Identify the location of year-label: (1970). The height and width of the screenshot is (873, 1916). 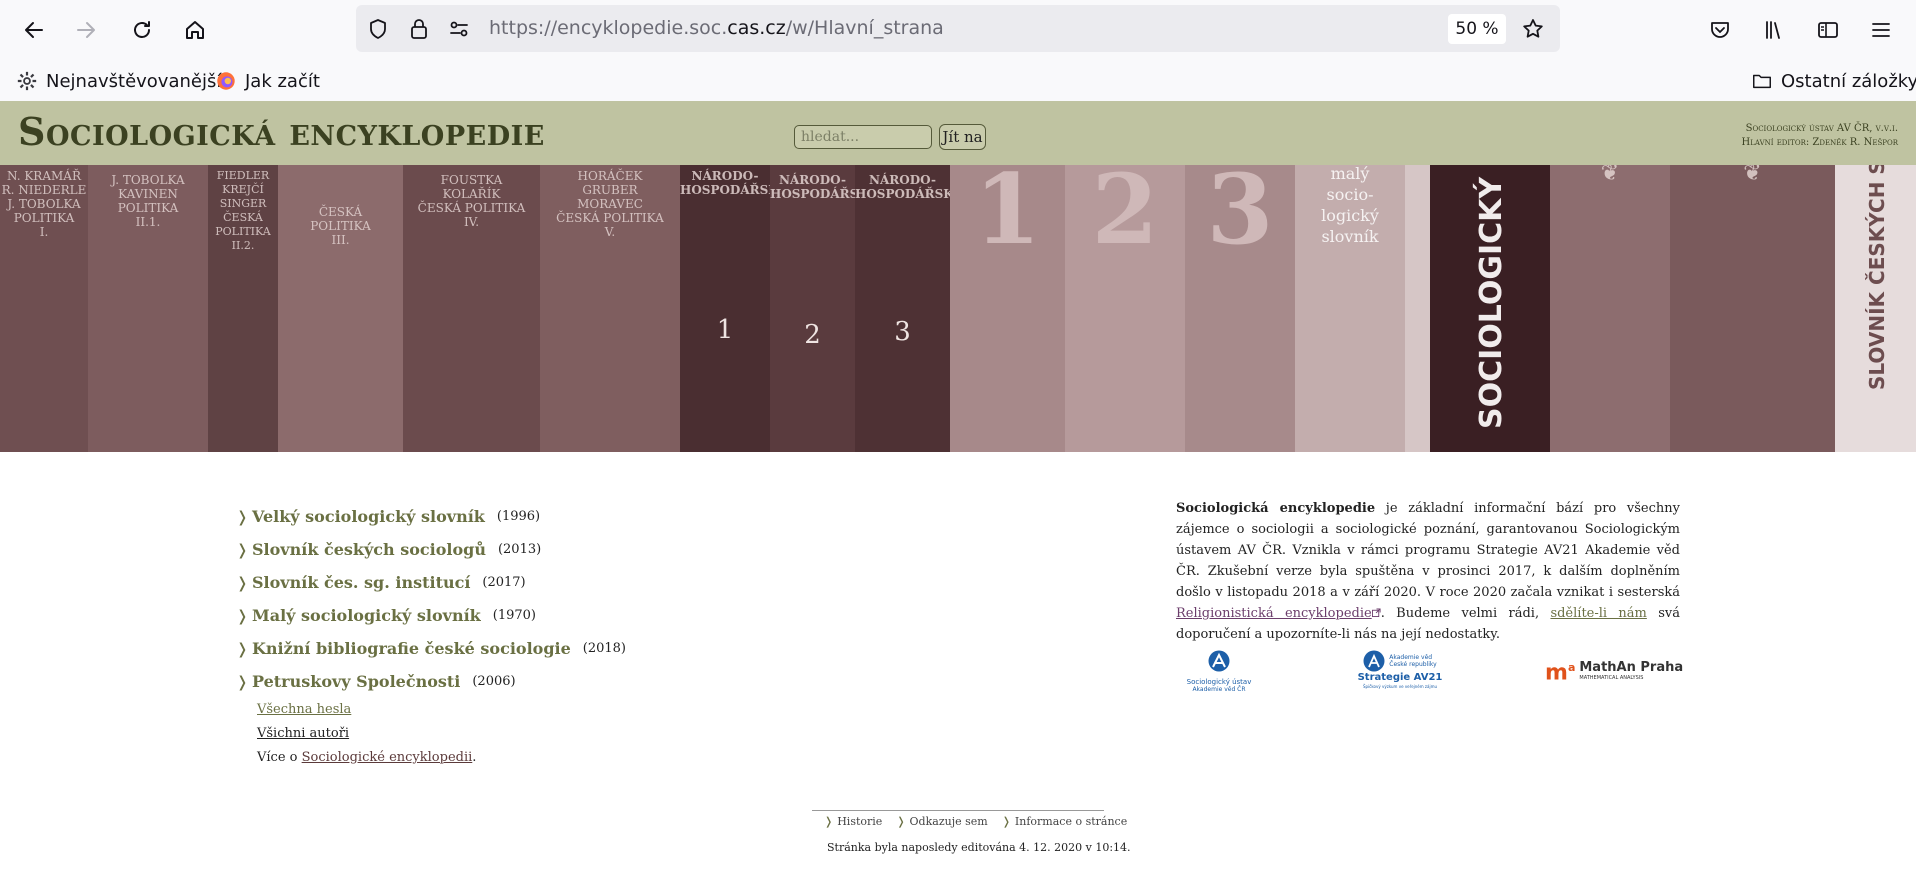
(514, 615).